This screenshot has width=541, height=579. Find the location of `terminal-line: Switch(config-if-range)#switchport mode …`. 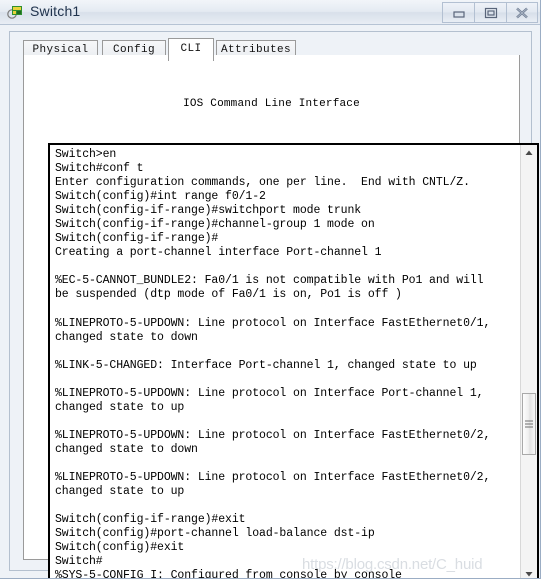

terminal-line: Switch(config-if-range)#switchport mode … is located at coordinates (208, 211).